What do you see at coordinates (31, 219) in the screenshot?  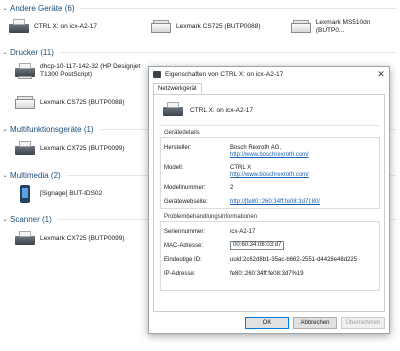 I see `group-title: Scanner (1)` at bounding box center [31, 219].